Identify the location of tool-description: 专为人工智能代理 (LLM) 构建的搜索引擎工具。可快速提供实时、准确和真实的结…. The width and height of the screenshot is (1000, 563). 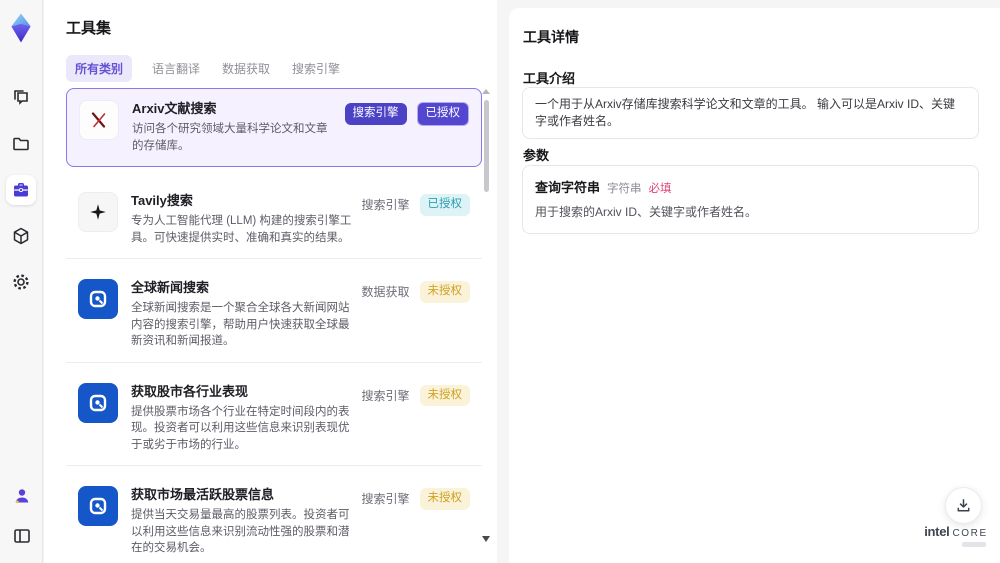
(241, 229).